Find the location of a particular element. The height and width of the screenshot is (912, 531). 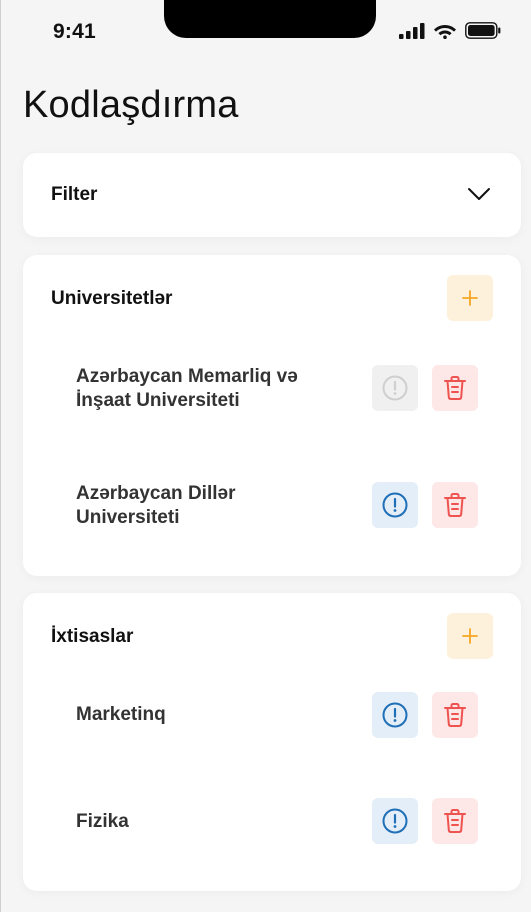

add-university-button is located at coordinates (470, 298).